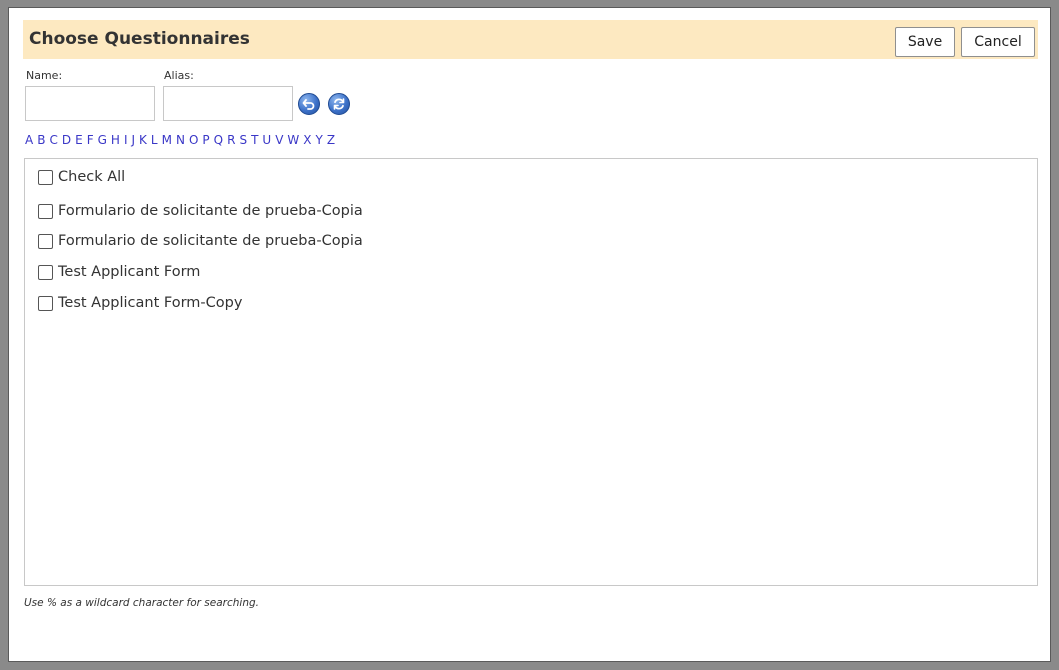 The height and width of the screenshot is (670, 1059). Describe the element at coordinates (41, 140) in the screenshot. I see `alpha-link-b: B` at that location.